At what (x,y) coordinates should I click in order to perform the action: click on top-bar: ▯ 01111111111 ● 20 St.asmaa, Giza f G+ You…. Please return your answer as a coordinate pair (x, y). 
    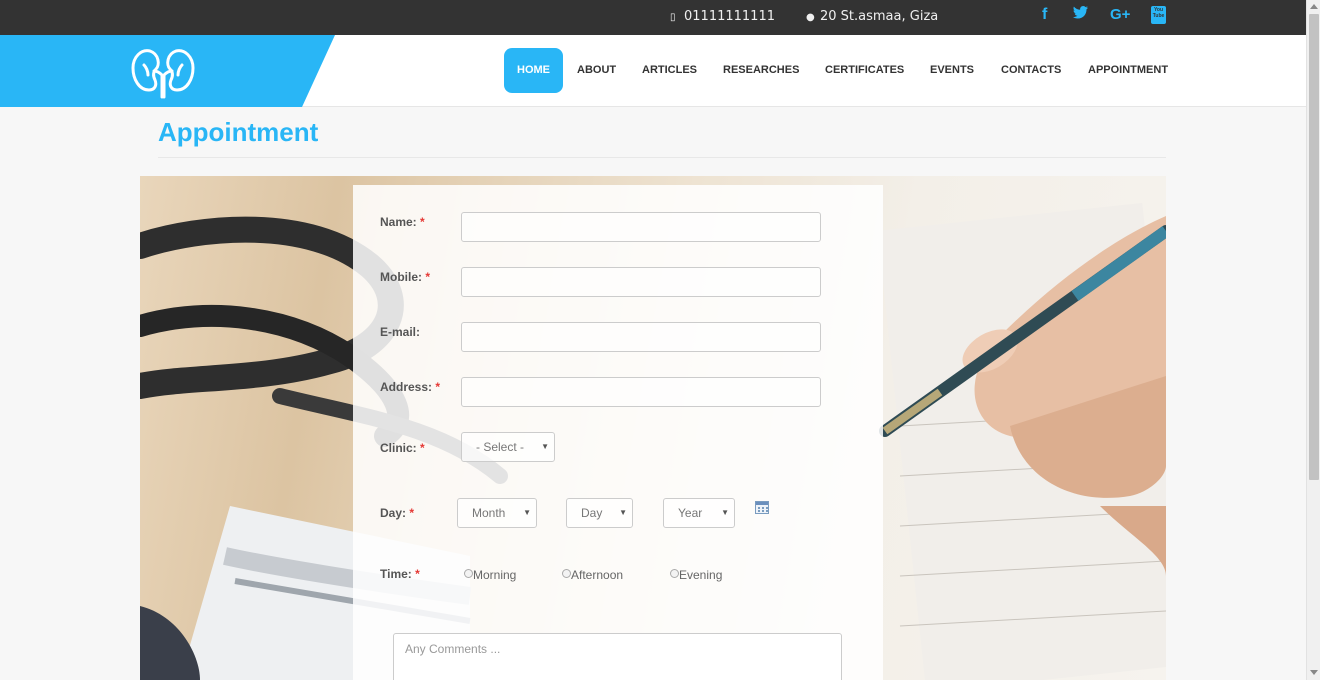
    Looking at the image, I should click on (653, 17).